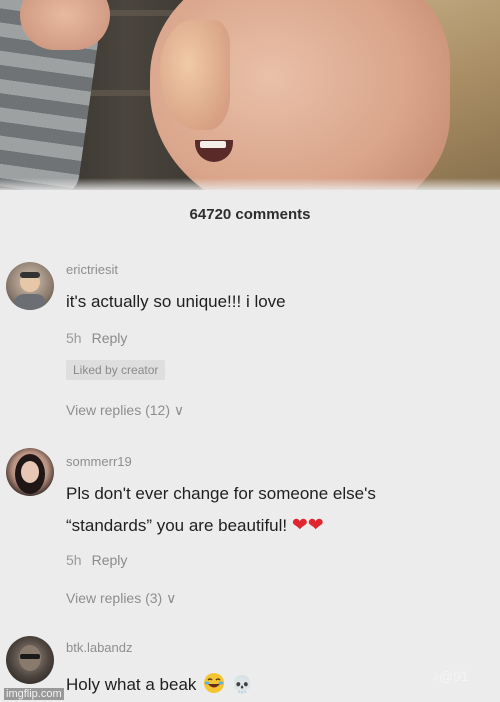 Image resolution: width=500 pixels, height=702 pixels. What do you see at coordinates (250, 184) in the screenshot?
I see `video-fade` at bounding box center [250, 184].